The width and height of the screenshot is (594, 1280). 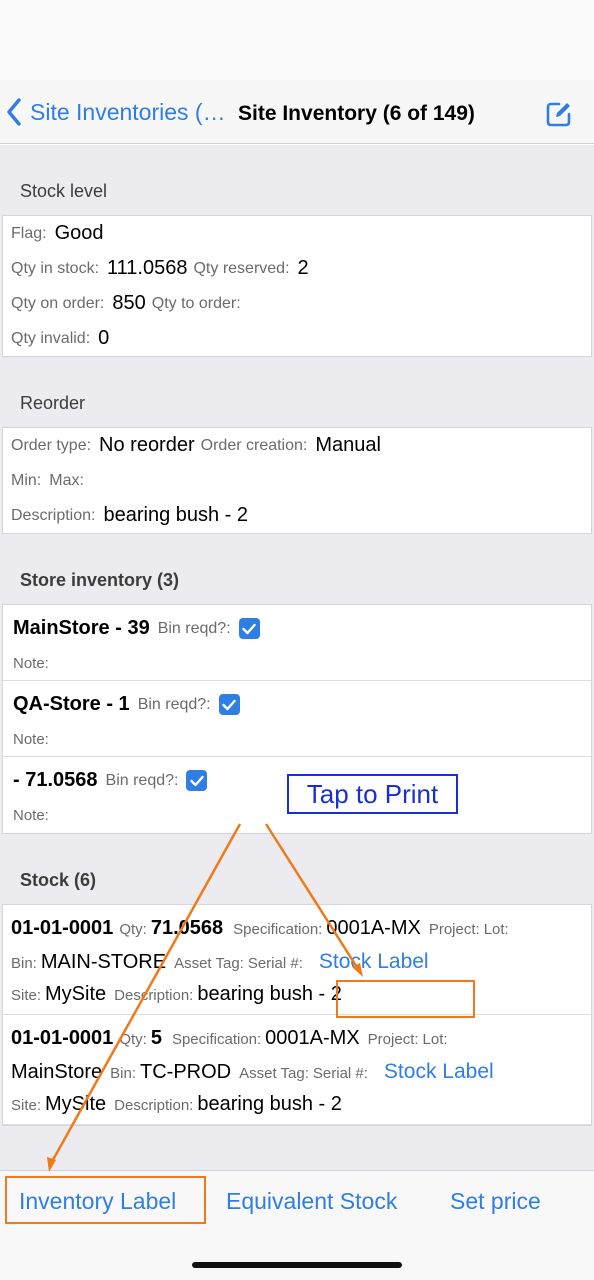 What do you see at coordinates (55, 268) in the screenshot?
I see `qty-in-stock-label: Qty in stock:` at bounding box center [55, 268].